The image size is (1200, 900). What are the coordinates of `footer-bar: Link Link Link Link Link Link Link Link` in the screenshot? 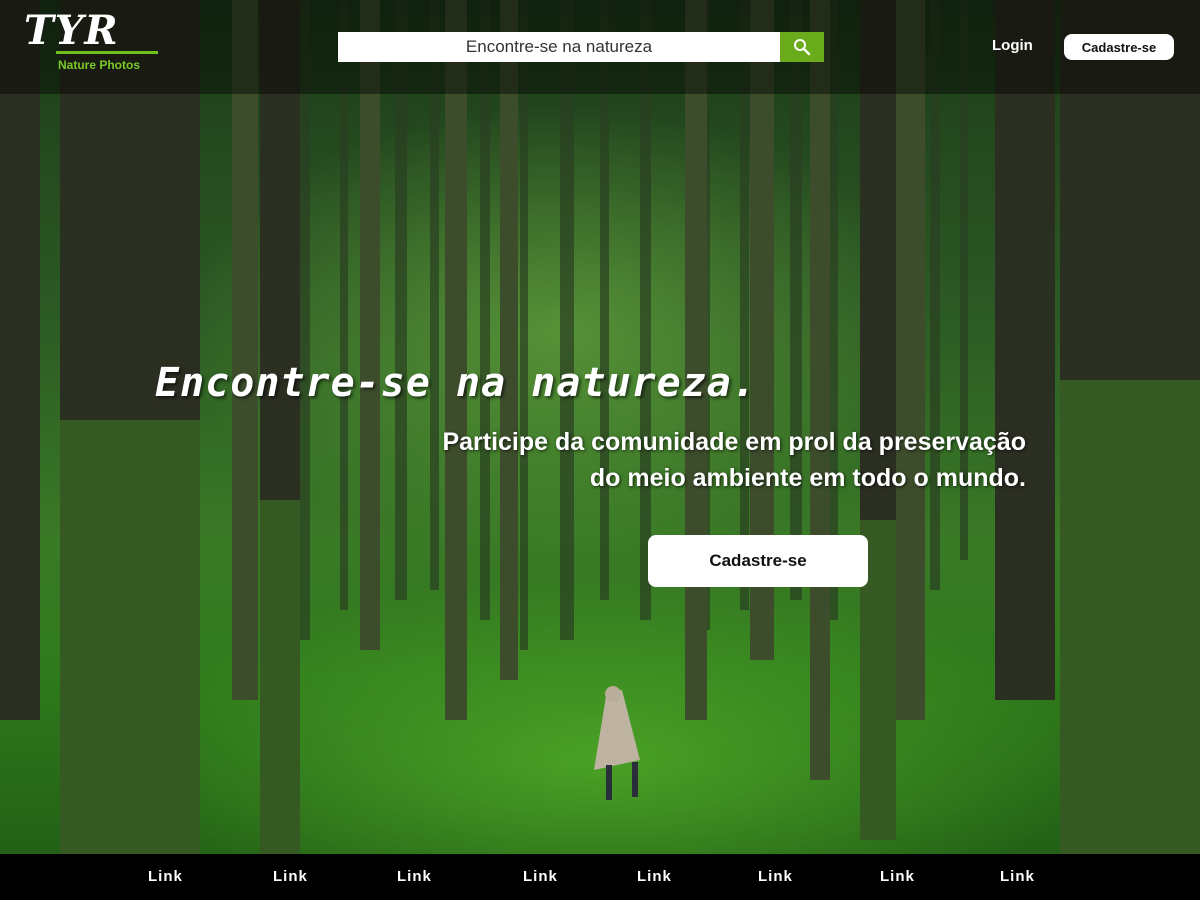 It's located at (600, 877).